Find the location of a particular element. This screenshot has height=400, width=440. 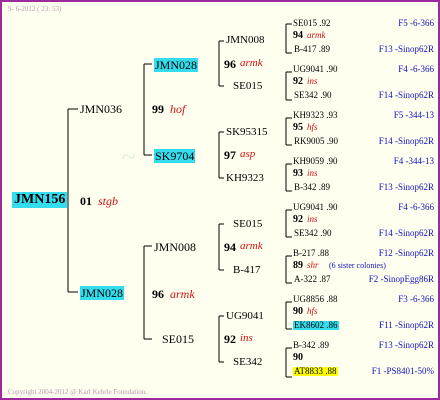

gen2-year-0: 96 is located at coordinates (230, 64).